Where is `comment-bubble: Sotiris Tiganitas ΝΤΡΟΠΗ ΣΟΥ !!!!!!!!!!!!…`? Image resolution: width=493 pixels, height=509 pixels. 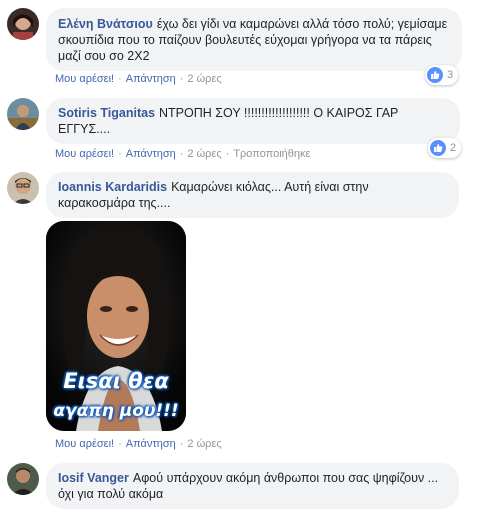 comment-bubble: Sotiris Tiganitas ΝΤΡΟΠΗ ΣΟΥ !!!!!!!!!!!!… is located at coordinates (253, 121).